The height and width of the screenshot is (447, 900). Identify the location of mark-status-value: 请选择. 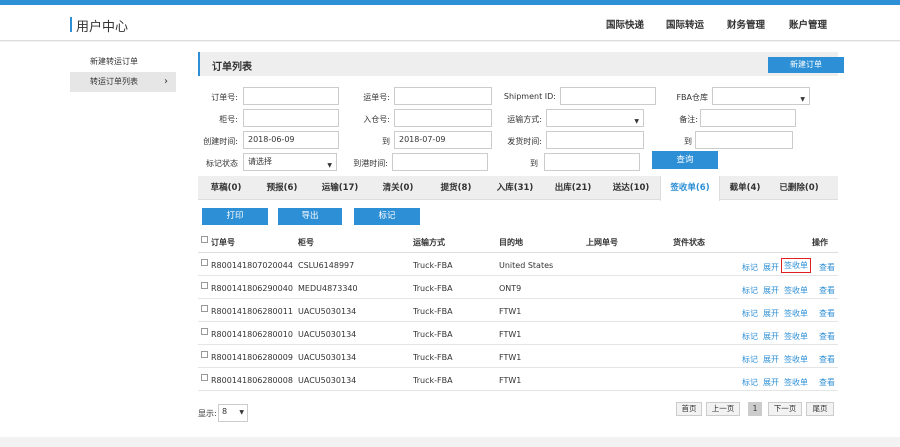
(260, 161).